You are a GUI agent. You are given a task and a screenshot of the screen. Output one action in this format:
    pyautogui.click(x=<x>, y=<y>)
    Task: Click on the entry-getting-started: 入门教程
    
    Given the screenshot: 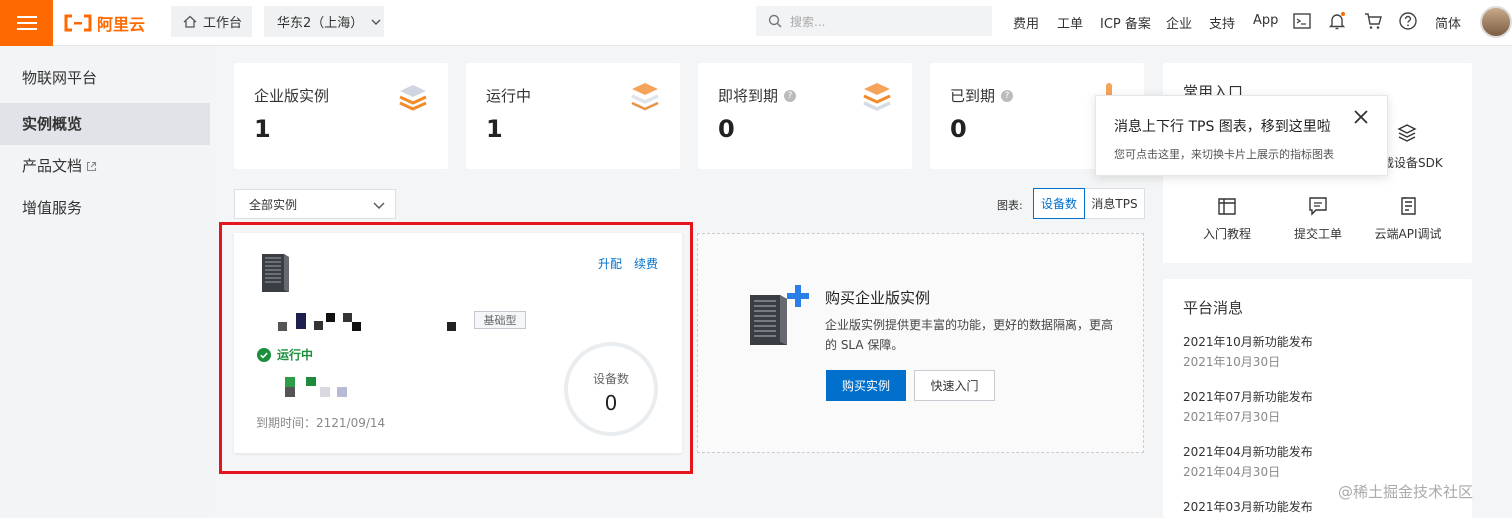 What is the action you would take?
    pyautogui.click(x=1227, y=218)
    